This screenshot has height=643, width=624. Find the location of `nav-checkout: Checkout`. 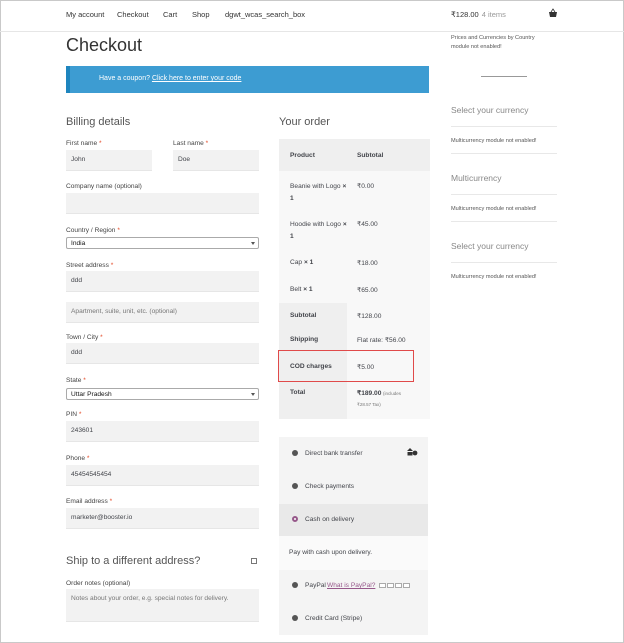

nav-checkout: Checkout is located at coordinates (133, 14).